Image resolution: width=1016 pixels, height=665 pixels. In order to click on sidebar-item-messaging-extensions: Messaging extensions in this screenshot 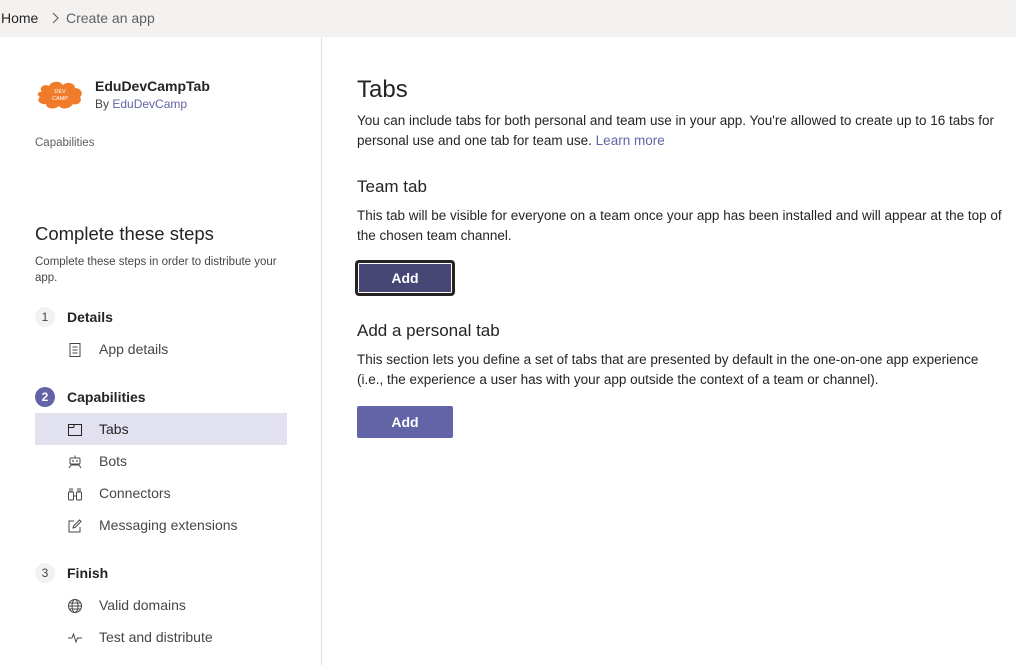, I will do `click(161, 525)`.